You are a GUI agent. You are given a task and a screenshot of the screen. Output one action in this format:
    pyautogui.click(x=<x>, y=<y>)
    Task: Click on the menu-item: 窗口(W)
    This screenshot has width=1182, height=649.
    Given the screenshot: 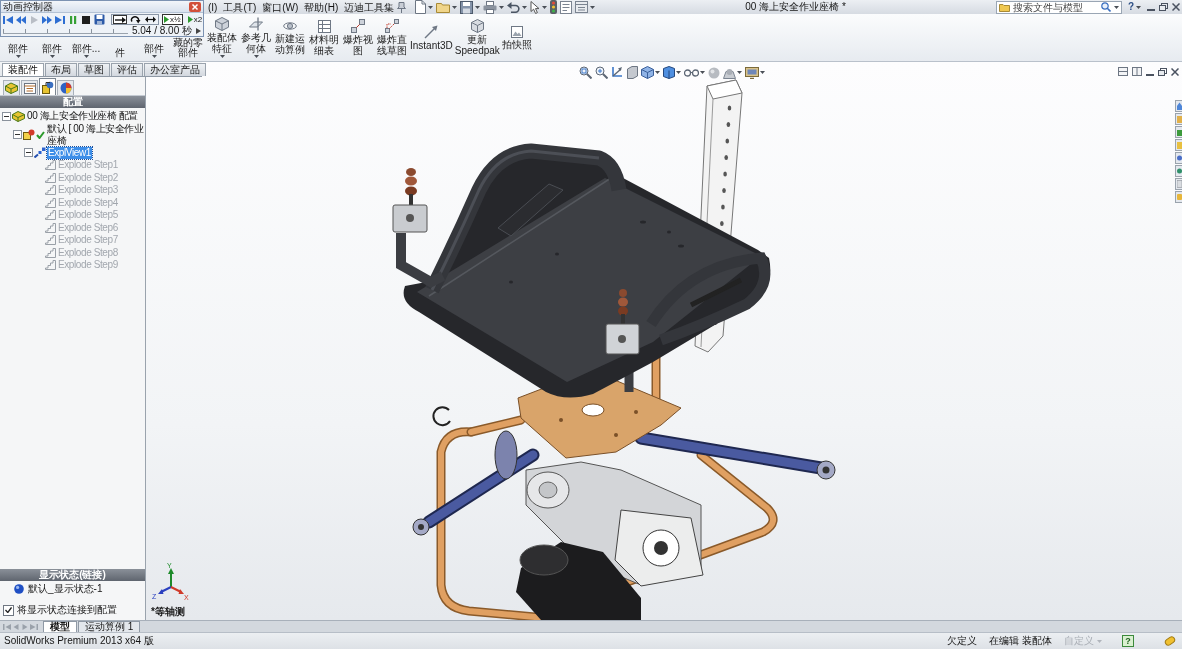 What is the action you would take?
    pyautogui.click(x=280, y=7)
    